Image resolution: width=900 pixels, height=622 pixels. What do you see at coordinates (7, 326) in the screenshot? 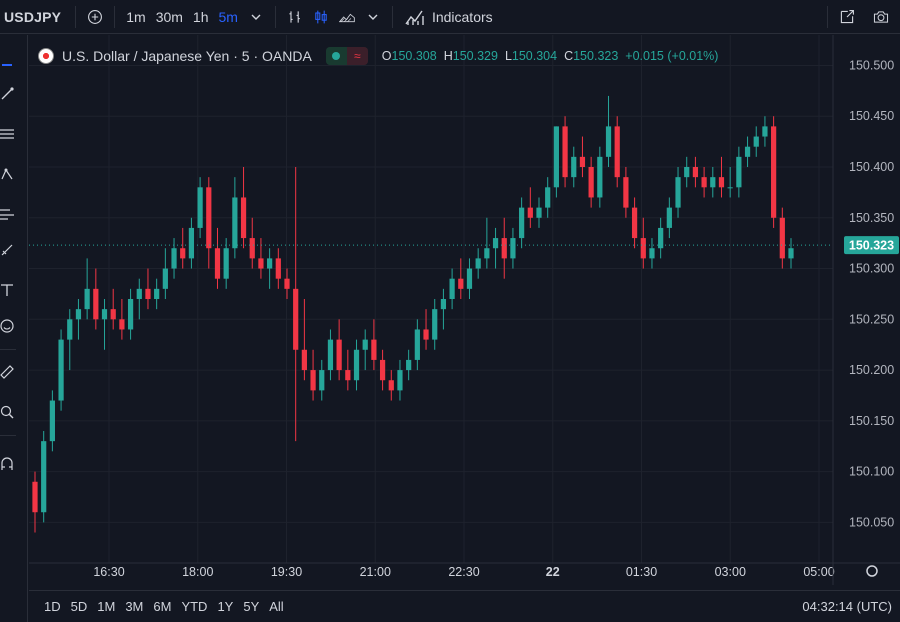
I see `emoji-tool-icon` at bounding box center [7, 326].